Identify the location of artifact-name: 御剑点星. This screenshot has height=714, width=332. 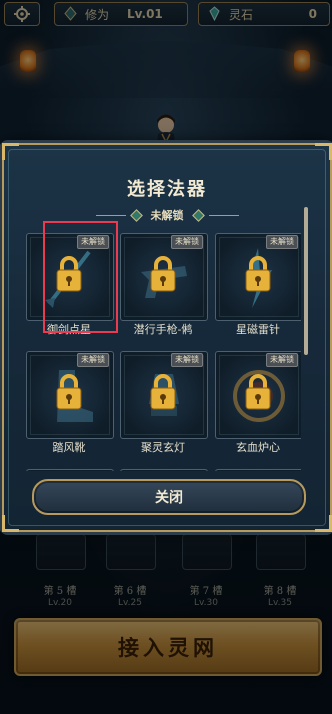
(69, 329).